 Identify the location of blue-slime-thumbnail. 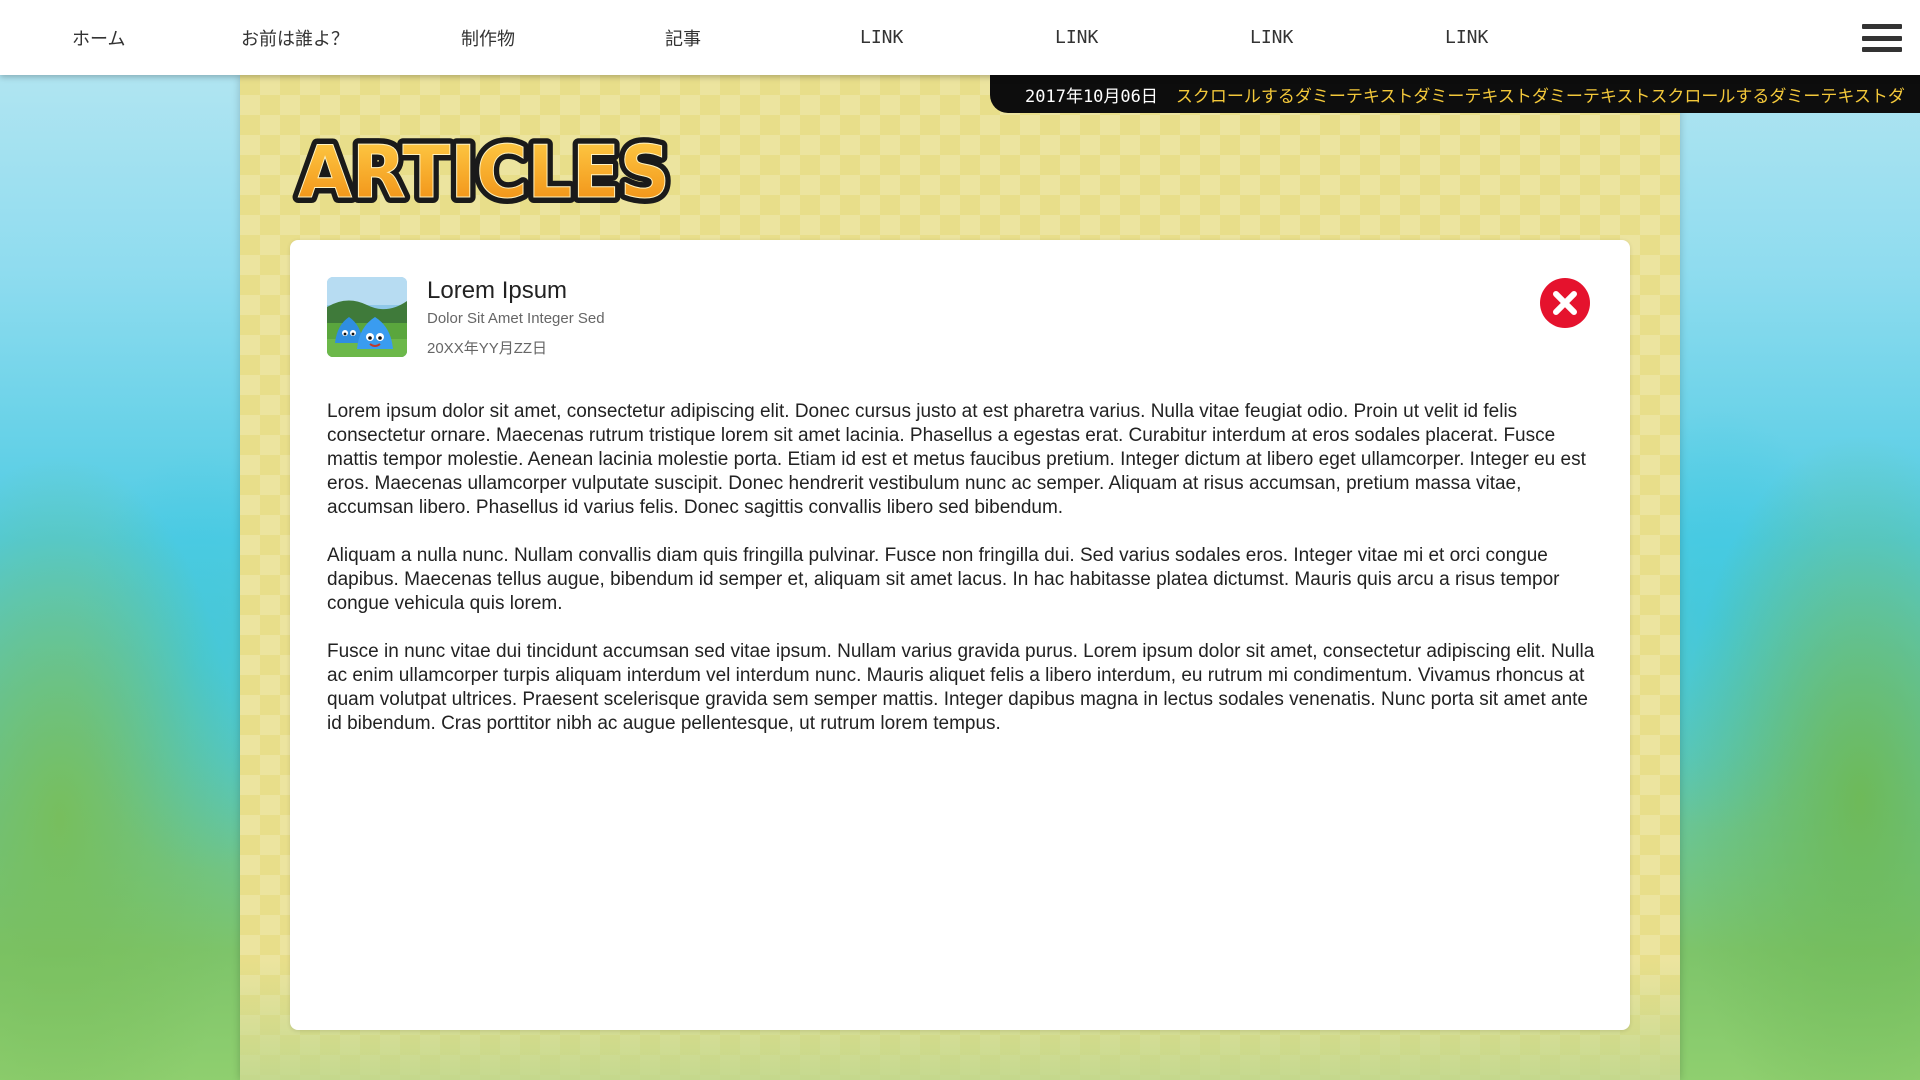
(367, 317).